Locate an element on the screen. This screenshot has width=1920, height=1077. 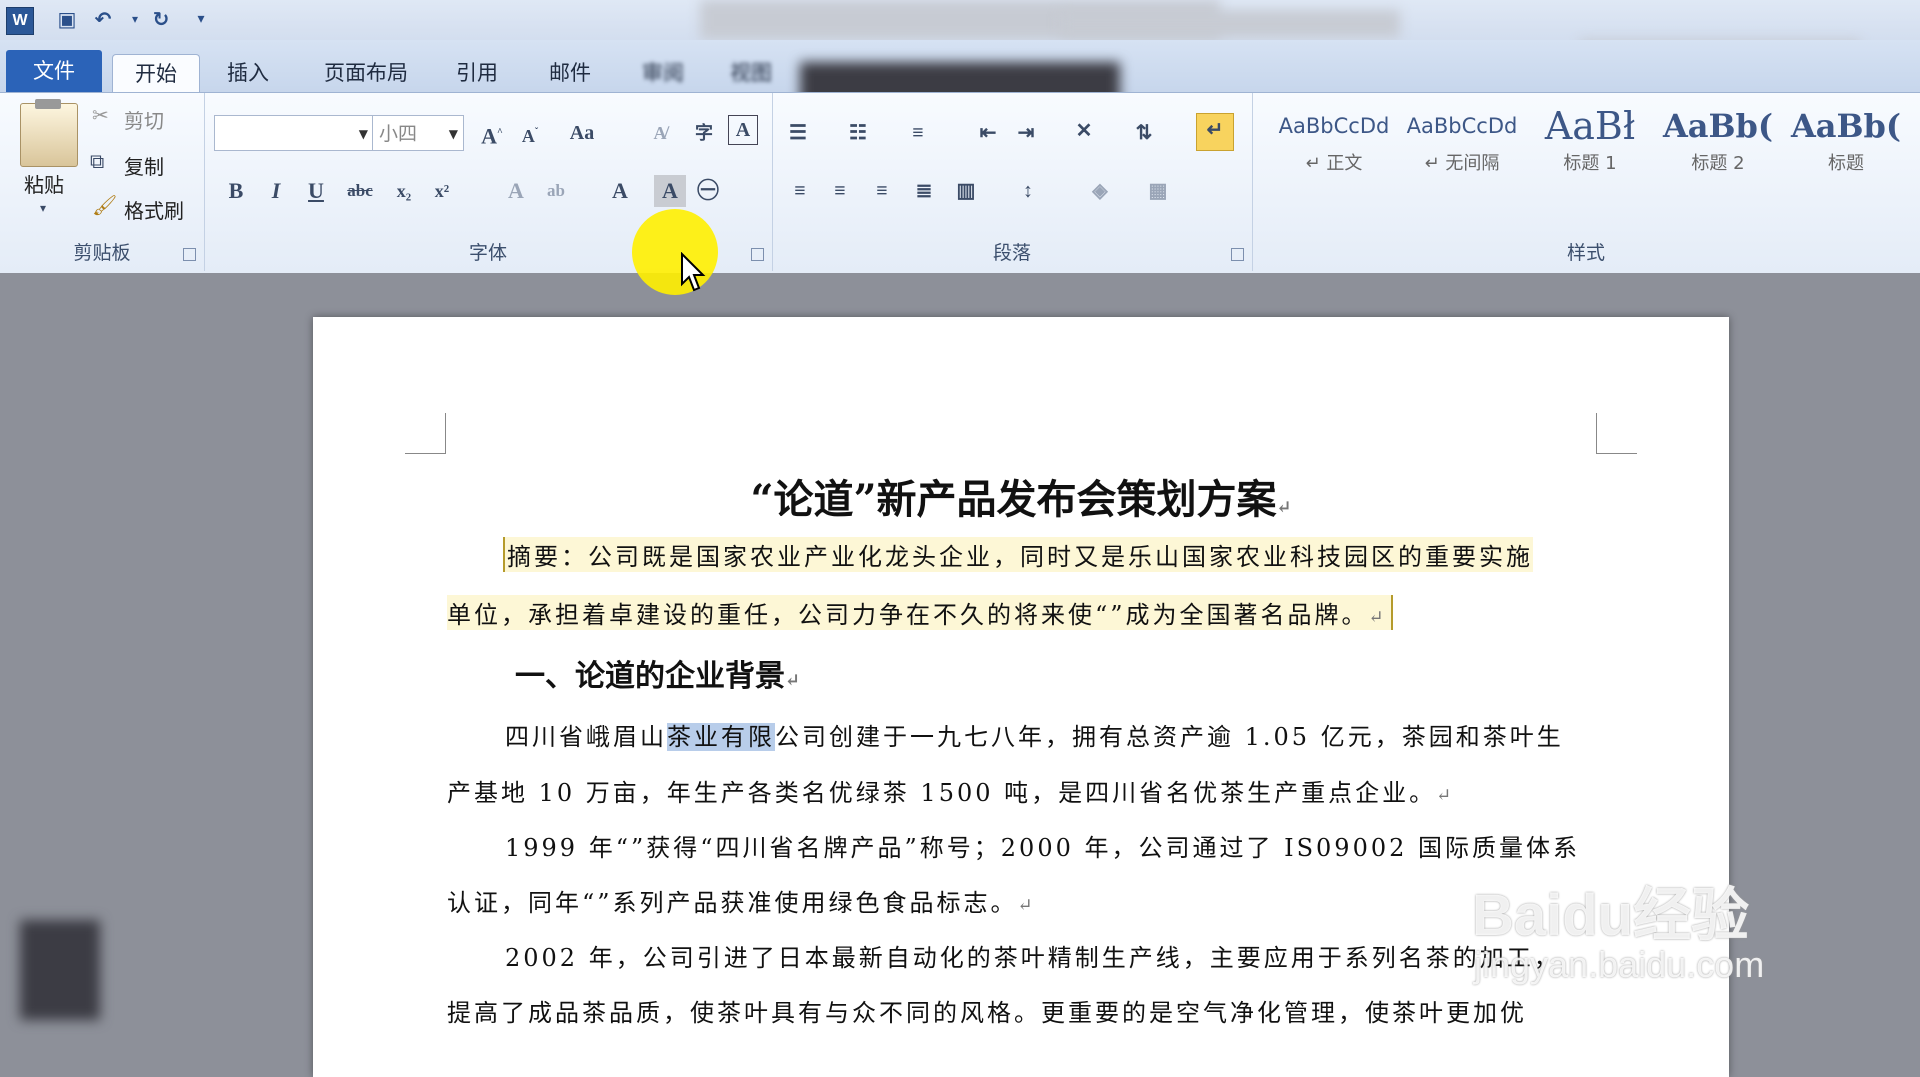
ribbon-tabs: 文件 开始 插入 页面布局 引用 邮件 审阅 视图 is located at coordinates (960, 73).